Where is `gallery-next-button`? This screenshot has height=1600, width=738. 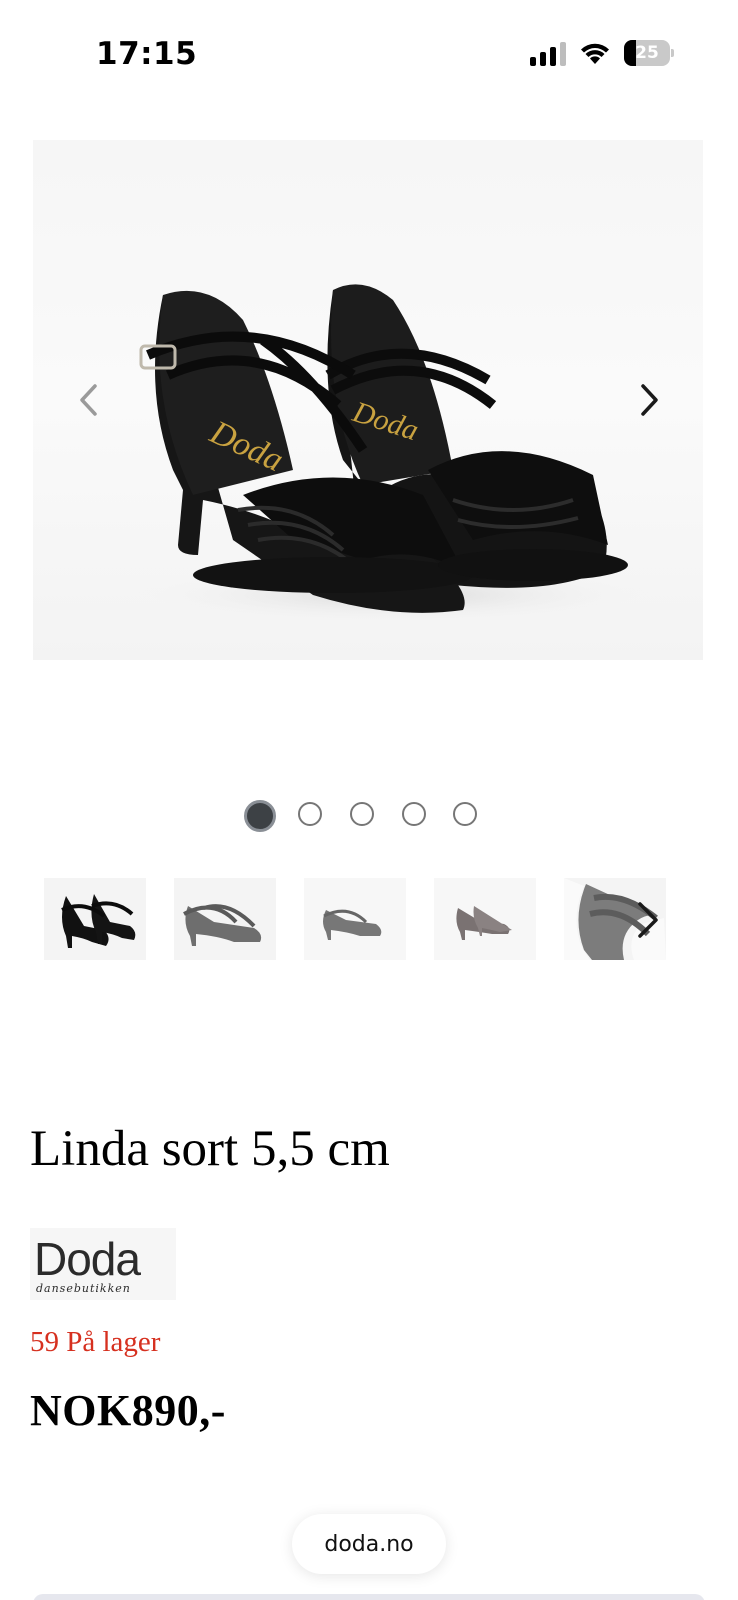
gallery-next-button is located at coordinates (650, 400).